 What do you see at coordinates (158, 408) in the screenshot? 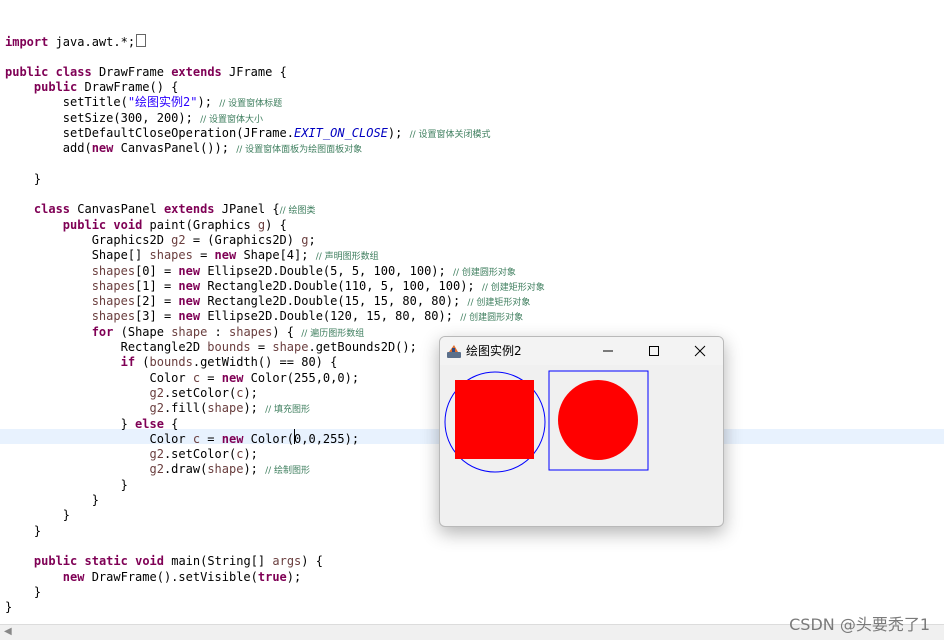
I see `code-line: g2.fill(shape); // 填充图形` at bounding box center [158, 408].